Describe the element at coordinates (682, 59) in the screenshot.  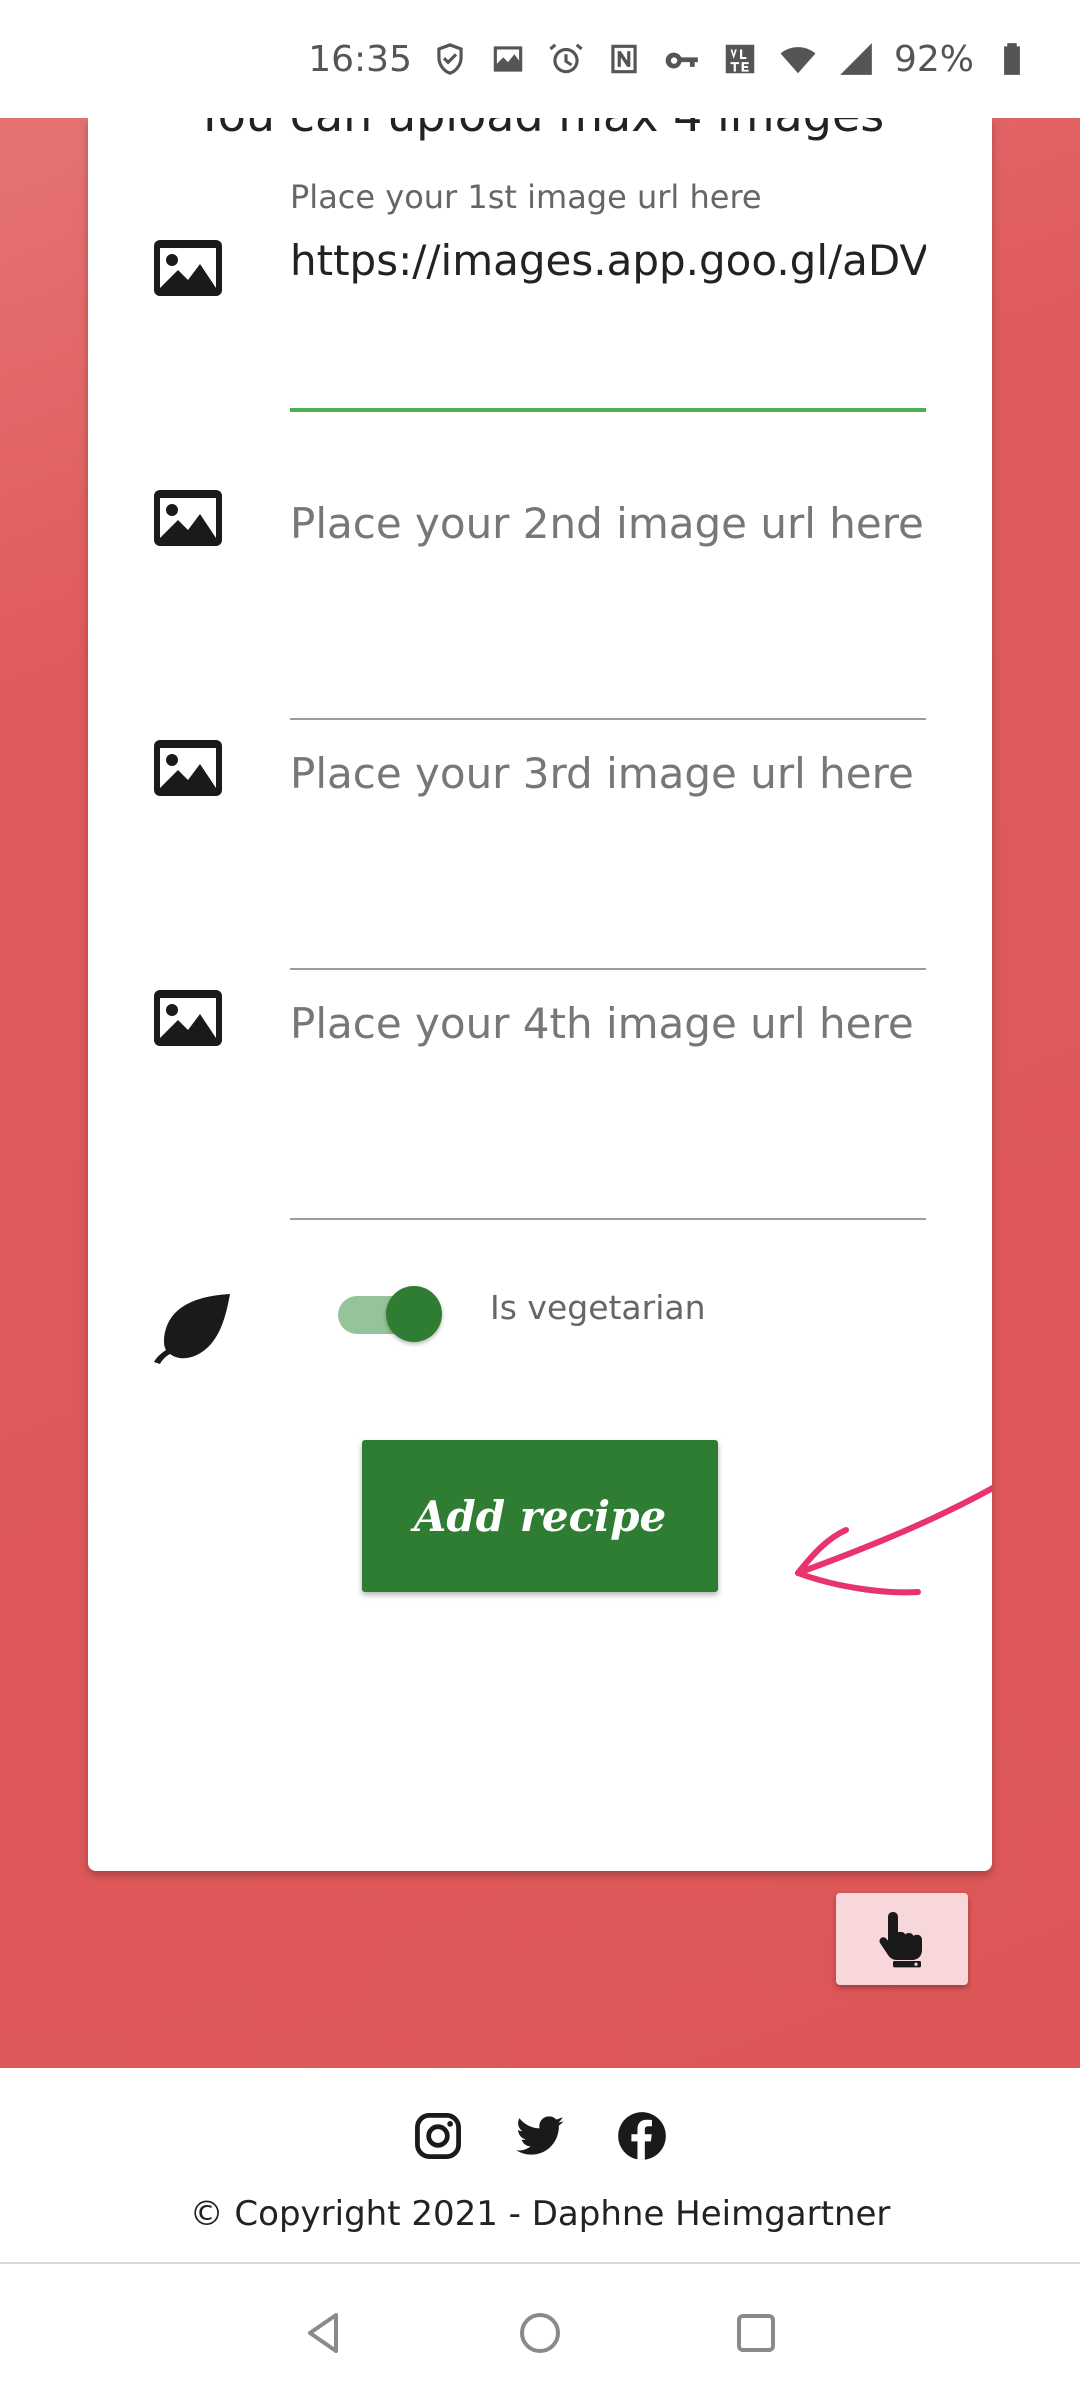
I see `key-icon` at that location.